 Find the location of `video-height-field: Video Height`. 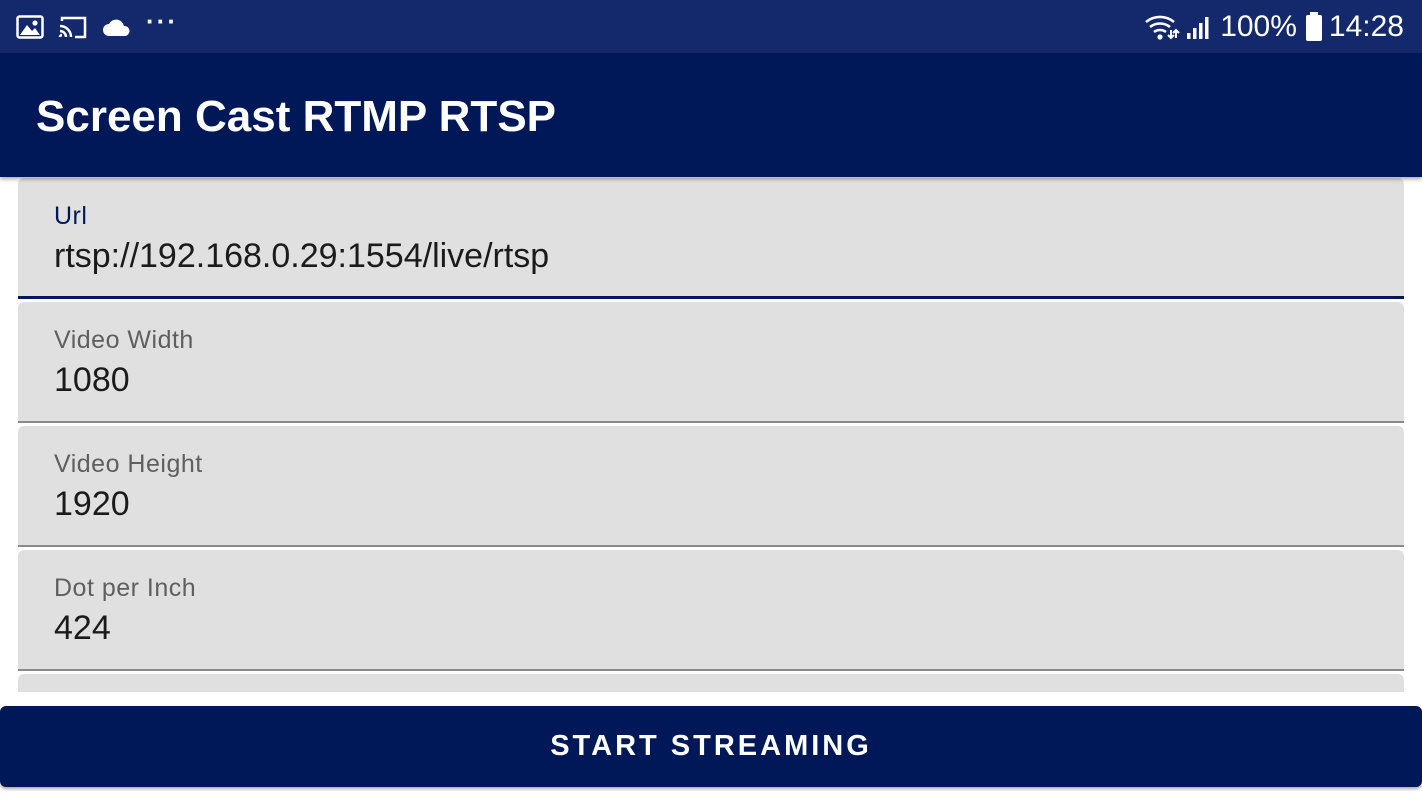

video-height-field: Video Height is located at coordinates (711, 486).